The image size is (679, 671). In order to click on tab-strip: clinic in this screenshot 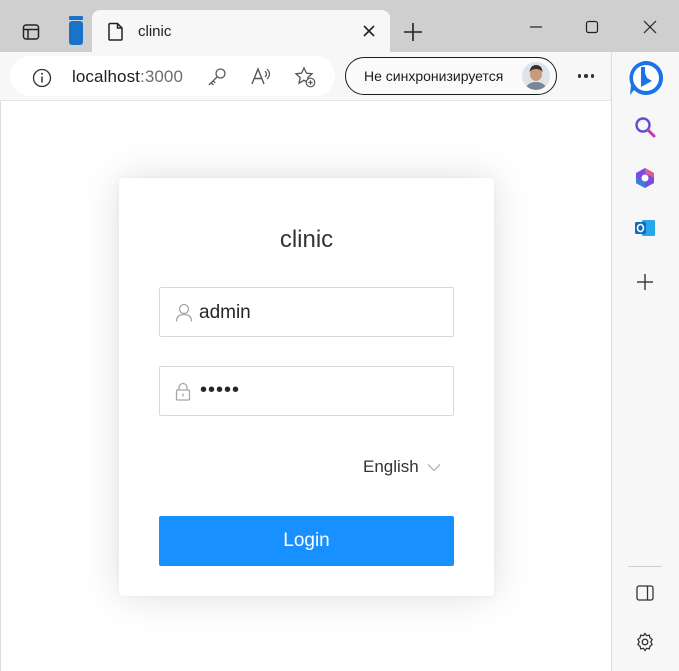, I will do `click(339, 26)`.